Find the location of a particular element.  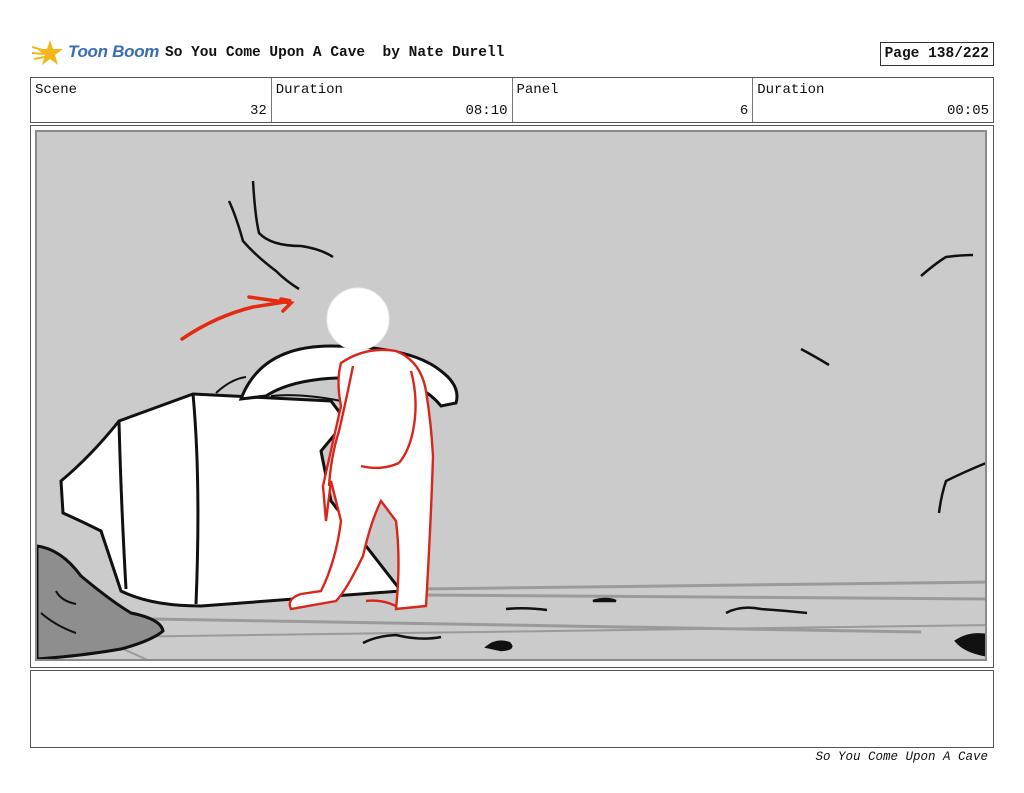

panel-value: 6 is located at coordinates (744, 111).